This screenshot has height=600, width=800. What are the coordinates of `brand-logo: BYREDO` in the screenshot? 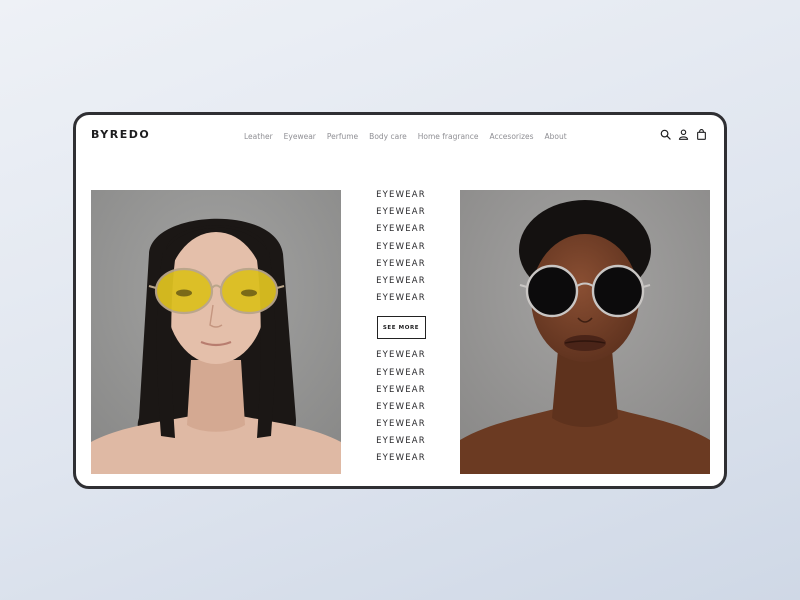 It's located at (120, 134).